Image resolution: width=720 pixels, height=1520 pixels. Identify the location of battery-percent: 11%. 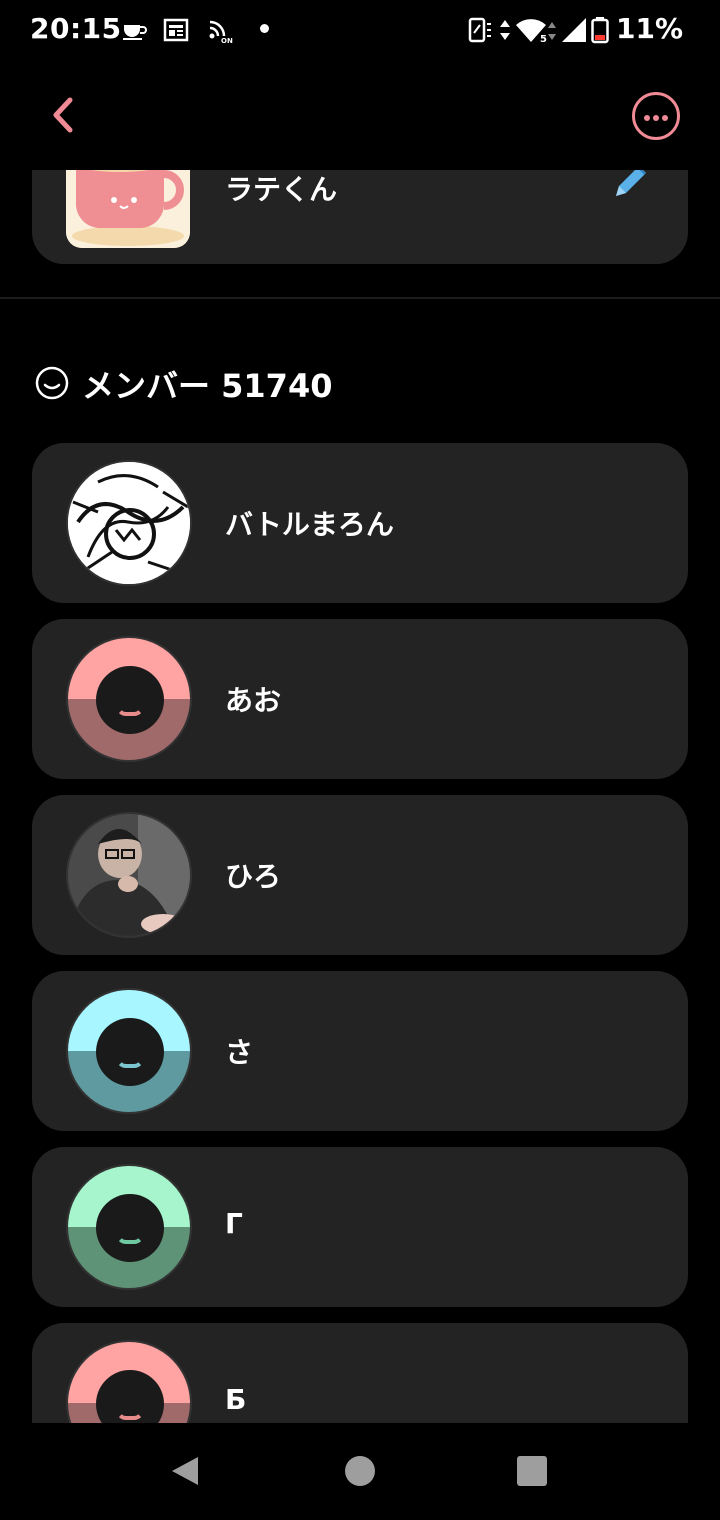
(650, 28).